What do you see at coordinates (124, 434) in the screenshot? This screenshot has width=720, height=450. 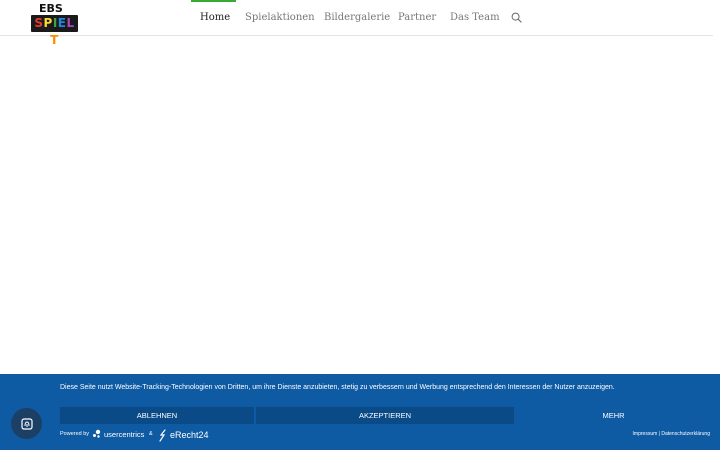 I see `usercentrics-label: usercentrics` at bounding box center [124, 434].